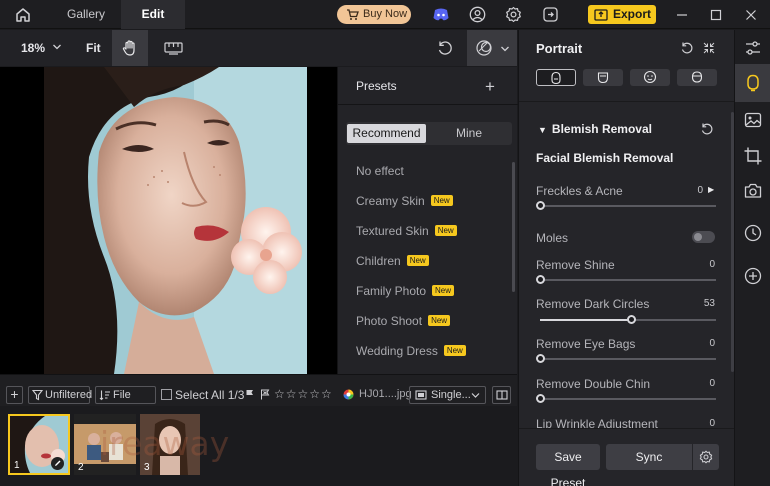 The image size is (770, 486). What do you see at coordinates (209, 395) in the screenshot?
I see `select-all-label: Select All 1/3` at bounding box center [209, 395].